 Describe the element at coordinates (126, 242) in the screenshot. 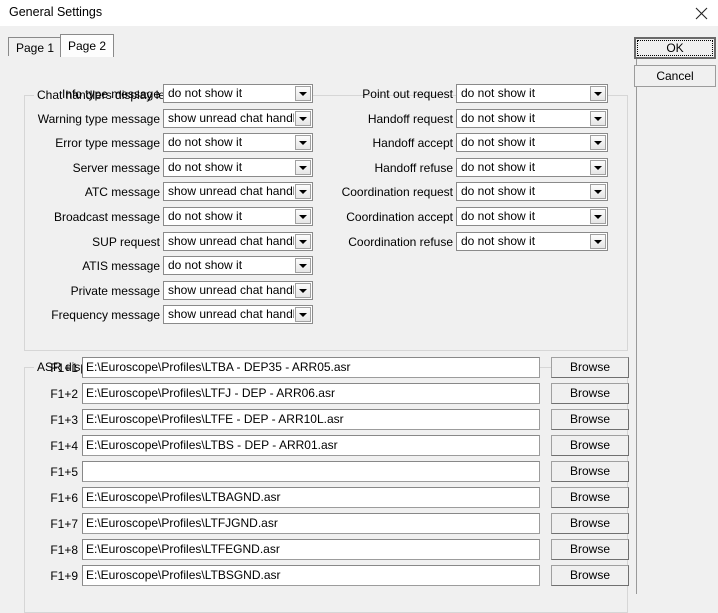

I see `chat-left-6-label: SUP request` at that location.